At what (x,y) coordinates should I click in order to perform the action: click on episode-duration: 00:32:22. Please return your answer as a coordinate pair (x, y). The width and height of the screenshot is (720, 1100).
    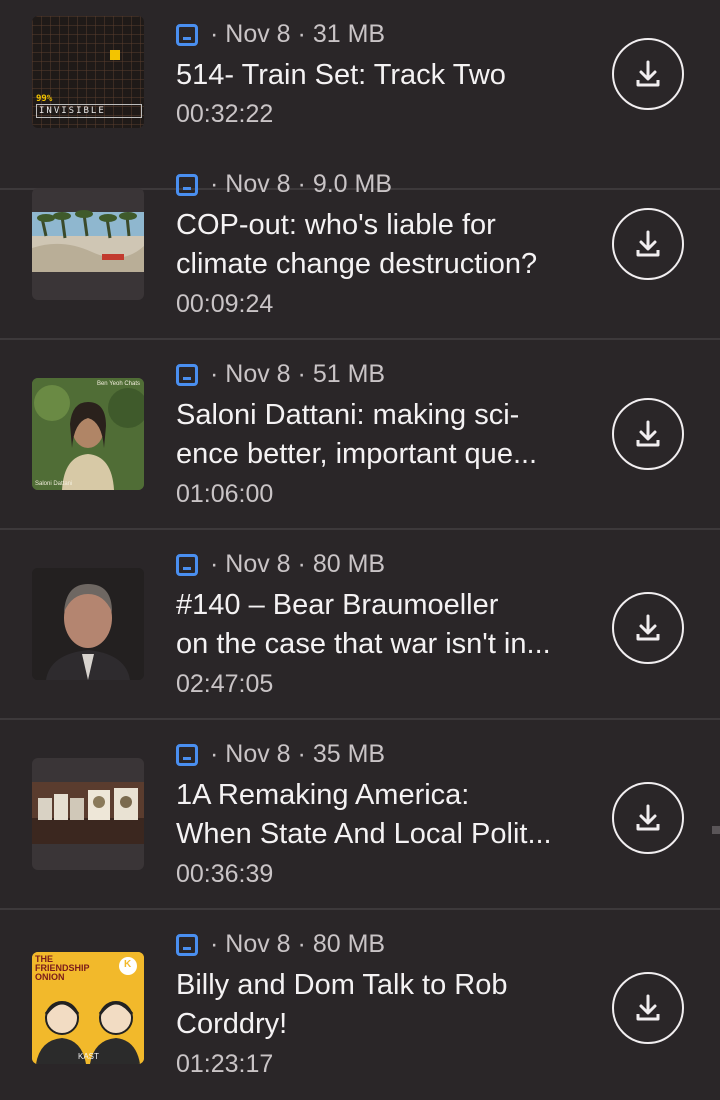
    Looking at the image, I should click on (225, 114).